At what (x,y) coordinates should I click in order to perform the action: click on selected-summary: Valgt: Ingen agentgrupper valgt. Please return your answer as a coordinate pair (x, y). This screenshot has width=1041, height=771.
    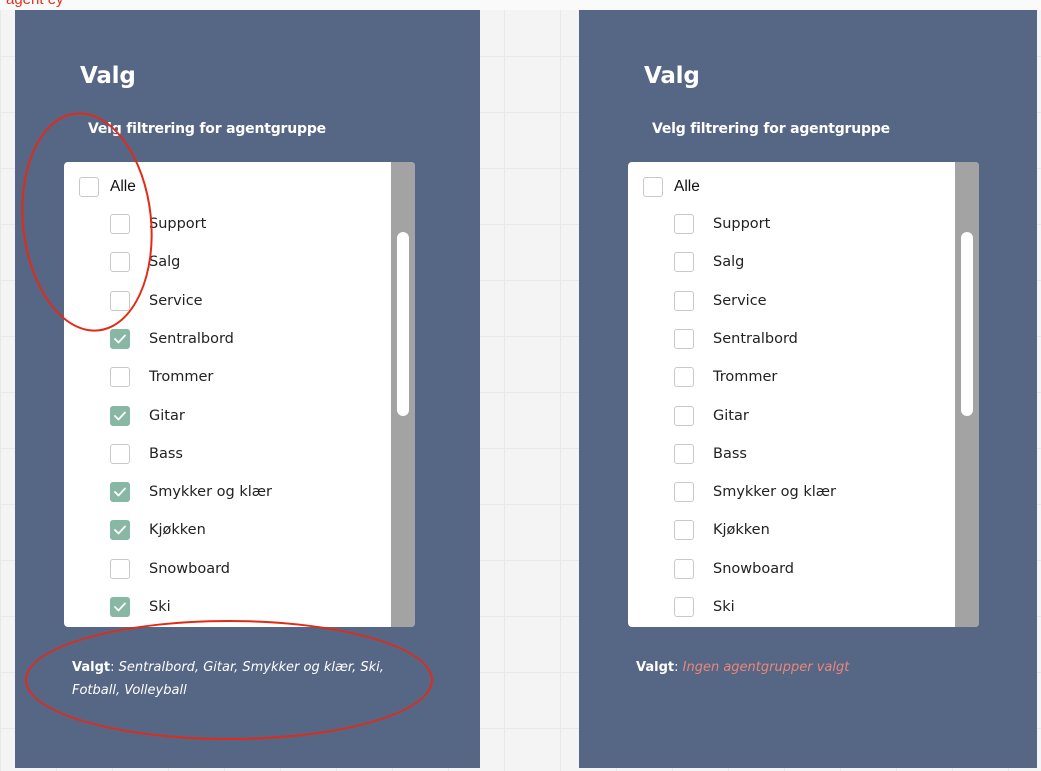
    Looking at the image, I should click on (801, 667).